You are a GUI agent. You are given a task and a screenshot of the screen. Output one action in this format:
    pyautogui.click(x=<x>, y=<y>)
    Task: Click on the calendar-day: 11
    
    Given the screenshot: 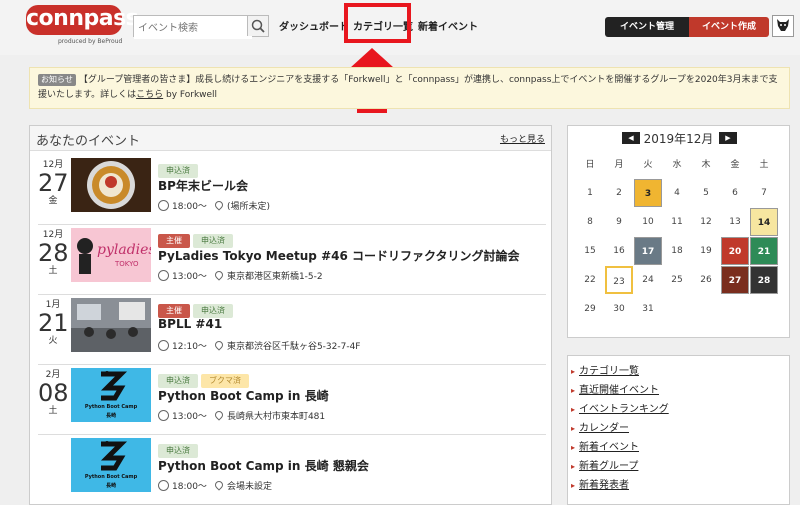 What is the action you would take?
    pyautogui.click(x=677, y=222)
    